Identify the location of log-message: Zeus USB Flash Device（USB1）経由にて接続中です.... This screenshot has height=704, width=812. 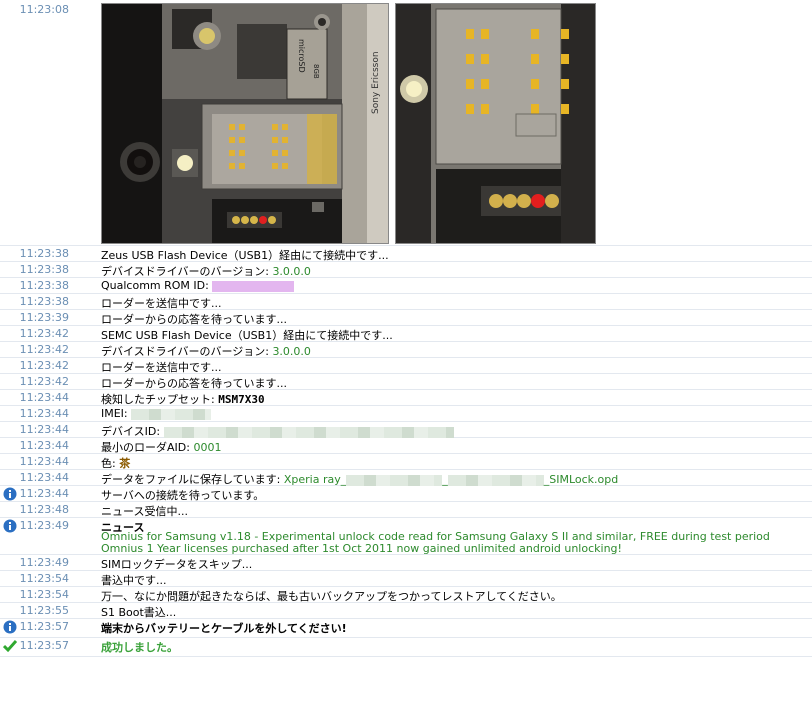
(245, 255).